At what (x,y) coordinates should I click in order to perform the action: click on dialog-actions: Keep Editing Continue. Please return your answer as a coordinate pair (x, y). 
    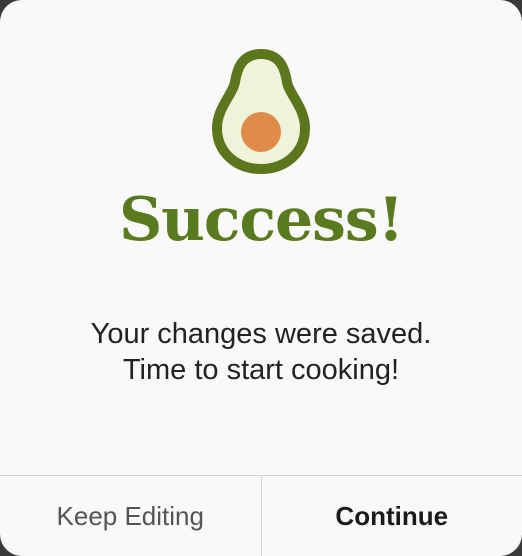
    Looking at the image, I should click on (261, 515).